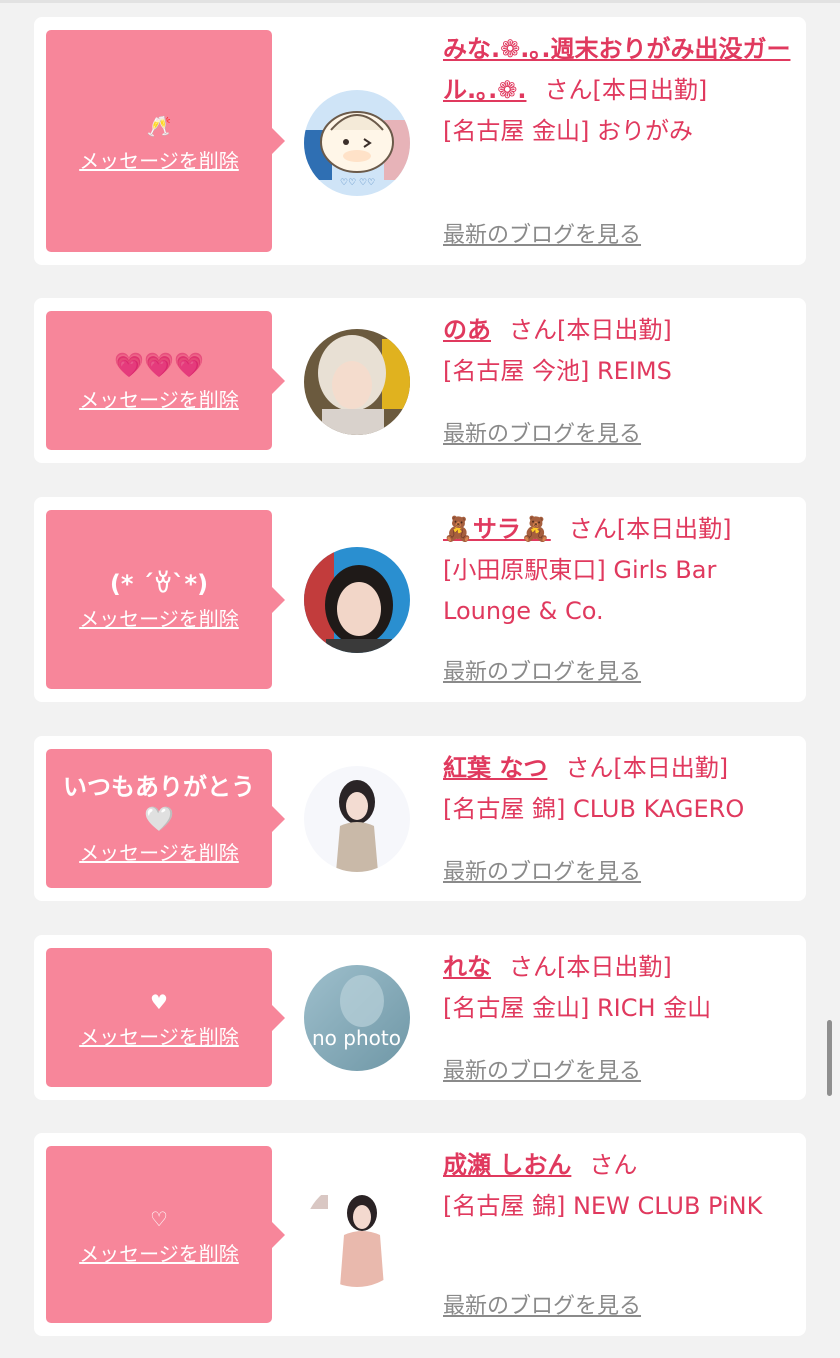 The width and height of the screenshot is (840, 1358). I want to click on no-photo-label: no photo, so click(356, 1038).